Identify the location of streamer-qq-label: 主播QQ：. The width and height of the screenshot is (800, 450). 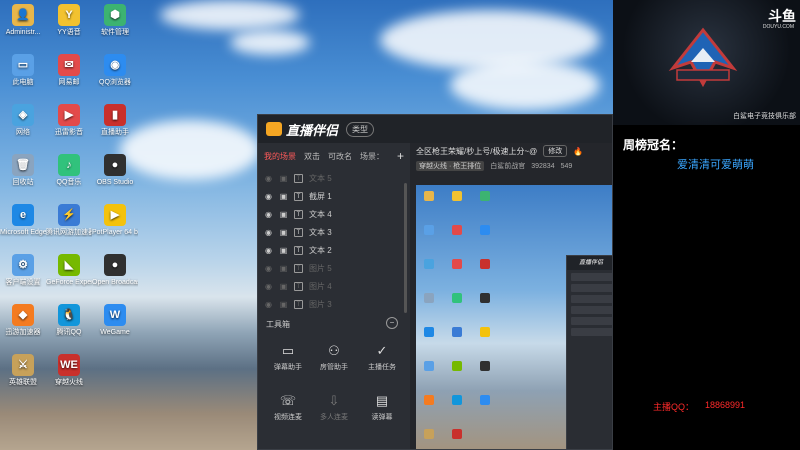
(674, 407).